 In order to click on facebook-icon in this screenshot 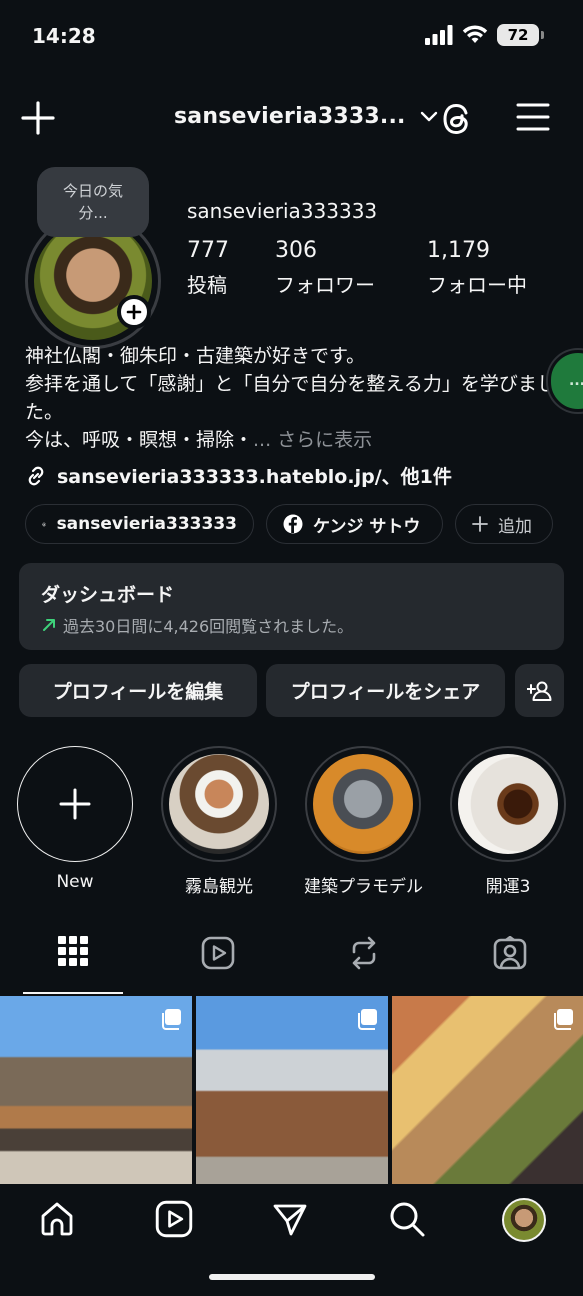, I will do `click(293, 524)`.